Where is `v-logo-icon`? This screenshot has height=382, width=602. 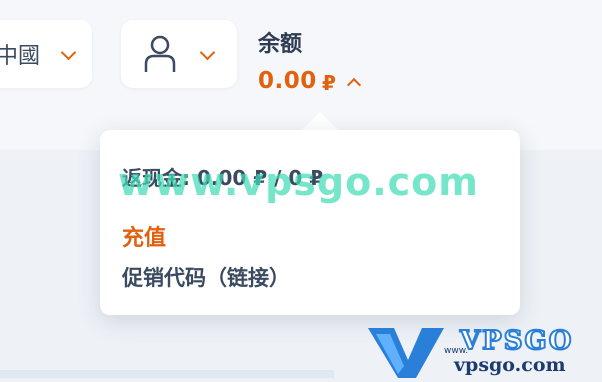 v-logo-icon is located at coordinates (406, 353).